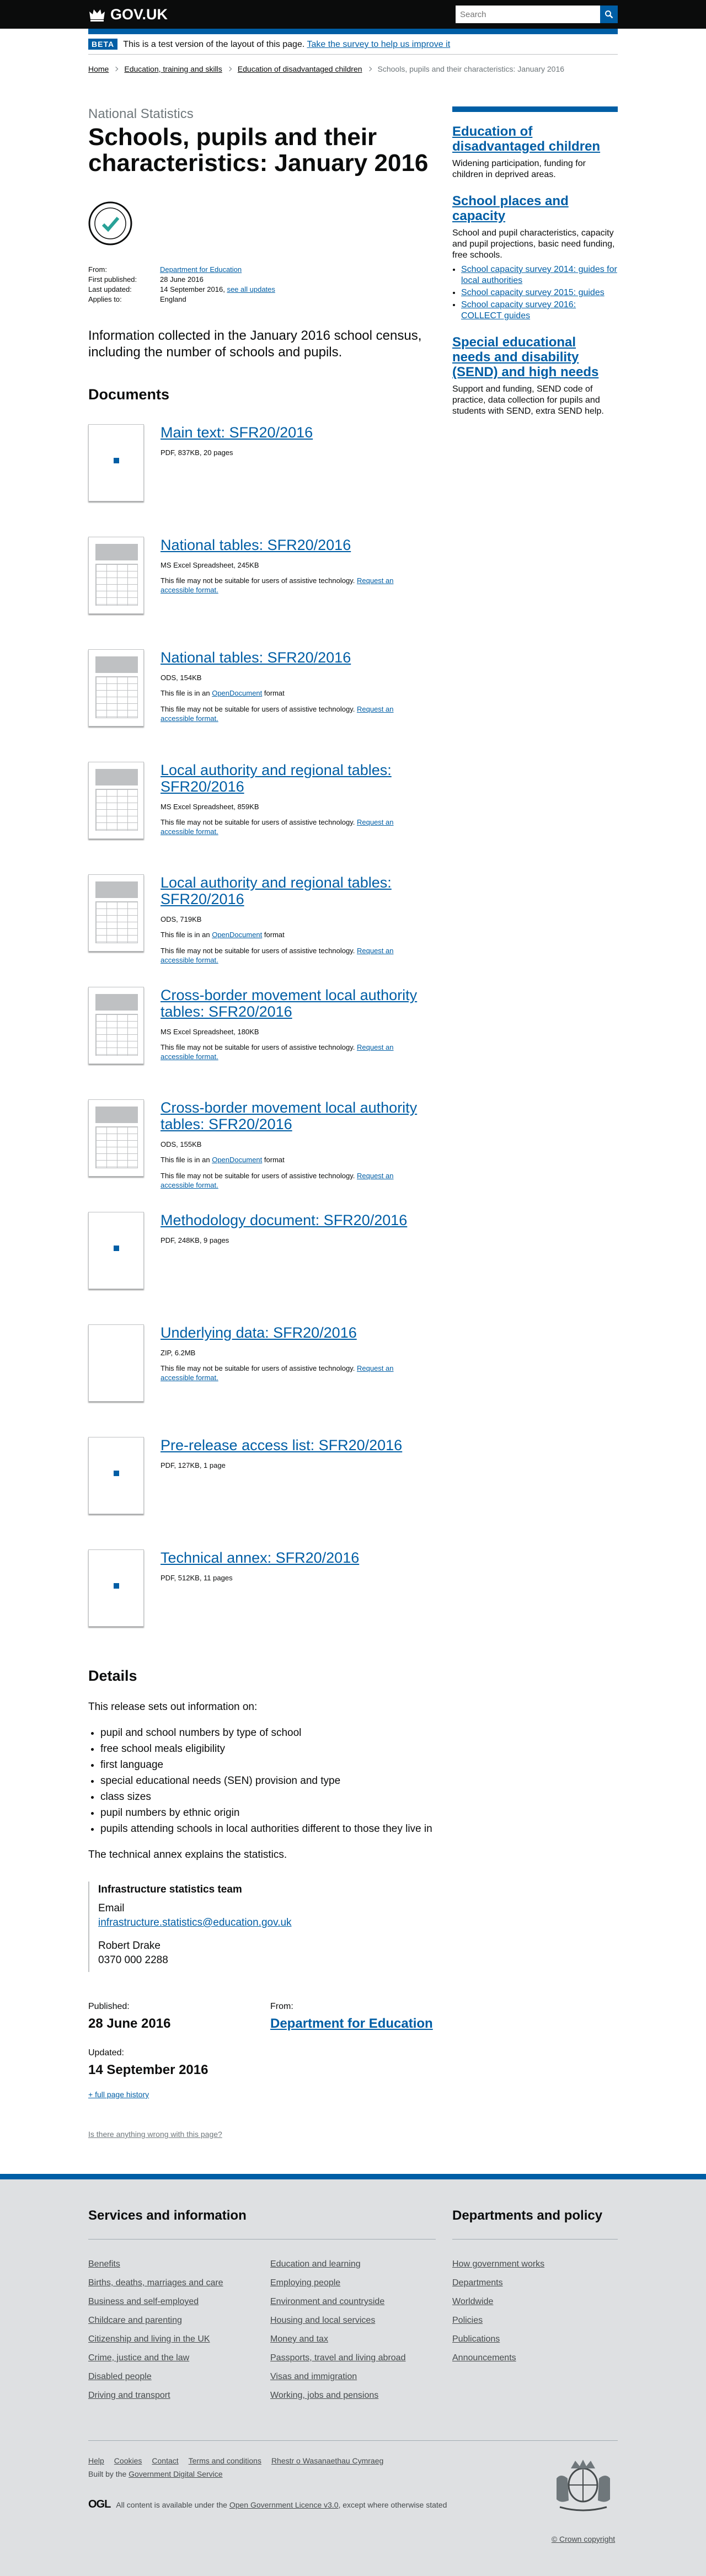 The height and width of the screenshot is (2576, 706). What do you see at coordinates (225, 2460) in the screenshot?
I see `footer-meta-link: Terms and conditions` at bounding box center [225, 2460].